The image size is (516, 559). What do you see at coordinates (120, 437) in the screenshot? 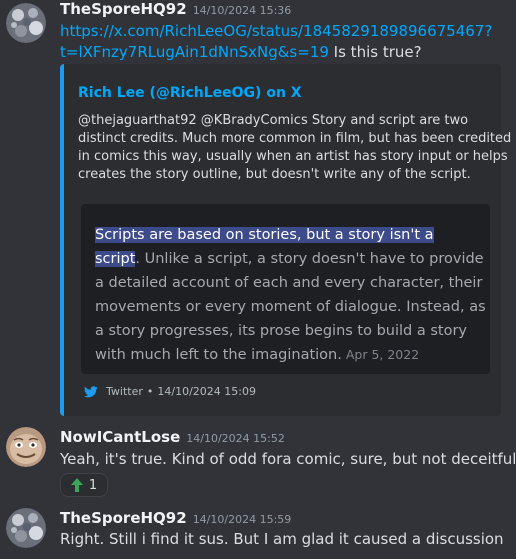
I see `username: NowICantLose` at bounding box center [120, 437].